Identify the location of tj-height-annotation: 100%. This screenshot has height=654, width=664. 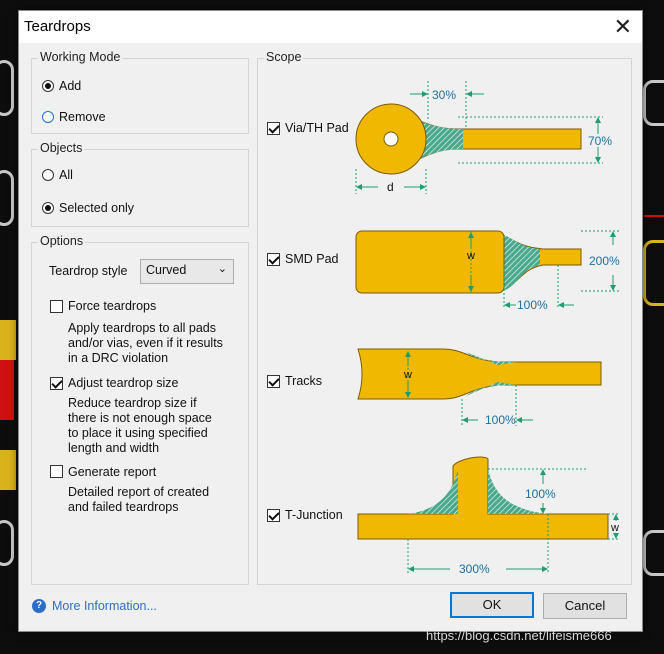
(540, 494).